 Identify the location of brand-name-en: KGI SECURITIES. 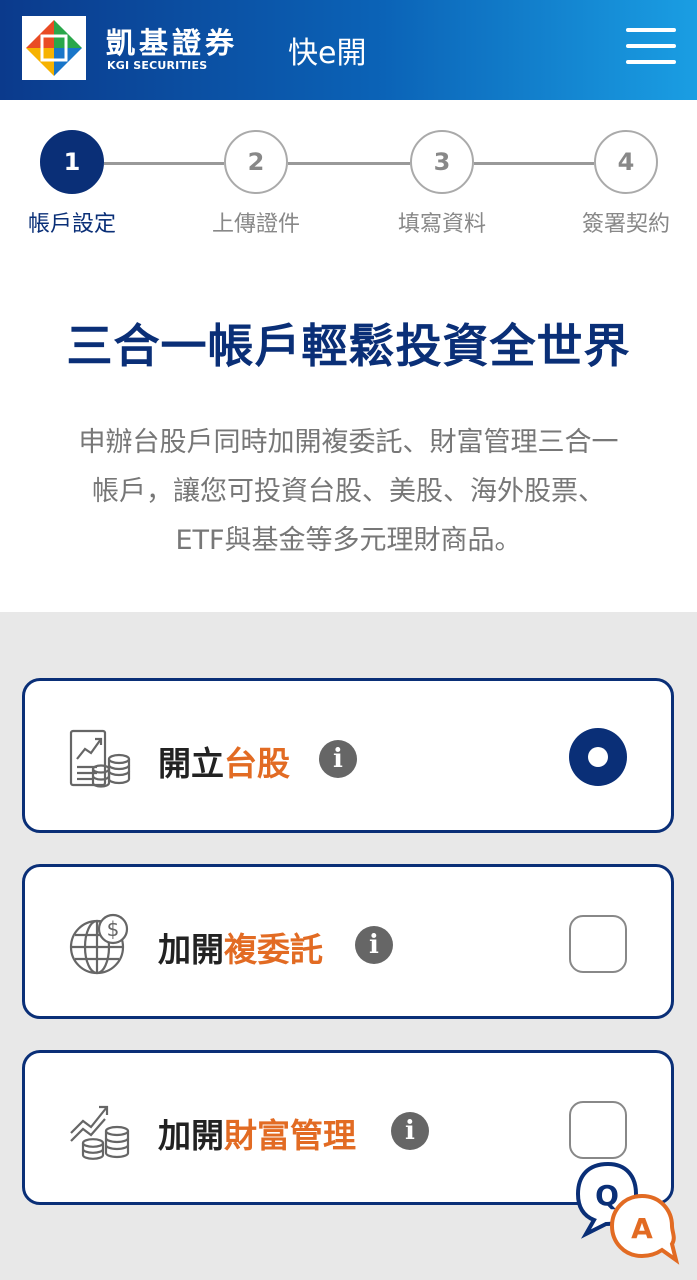
(157, 65).